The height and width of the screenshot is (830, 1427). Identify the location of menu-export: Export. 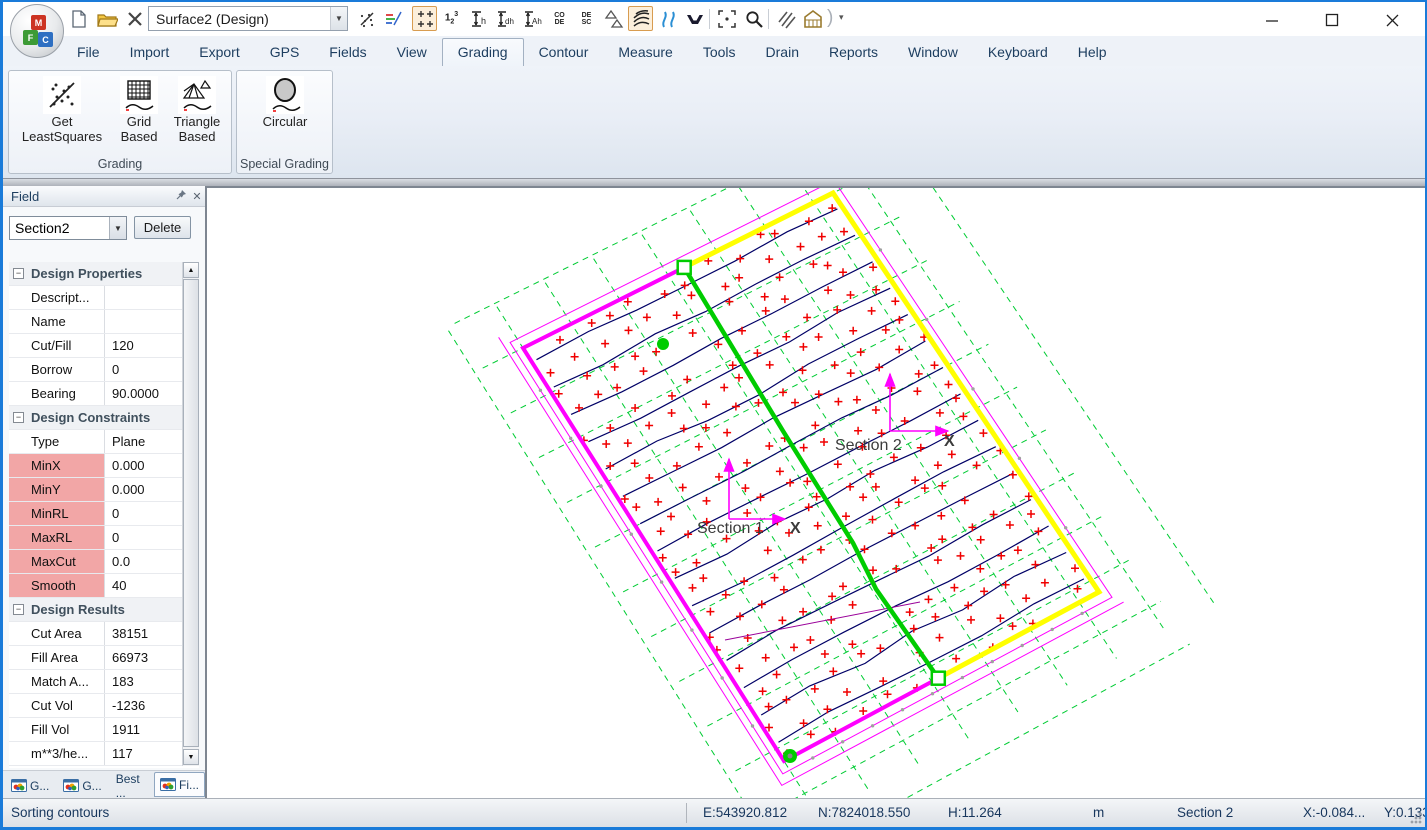
(219, 52).